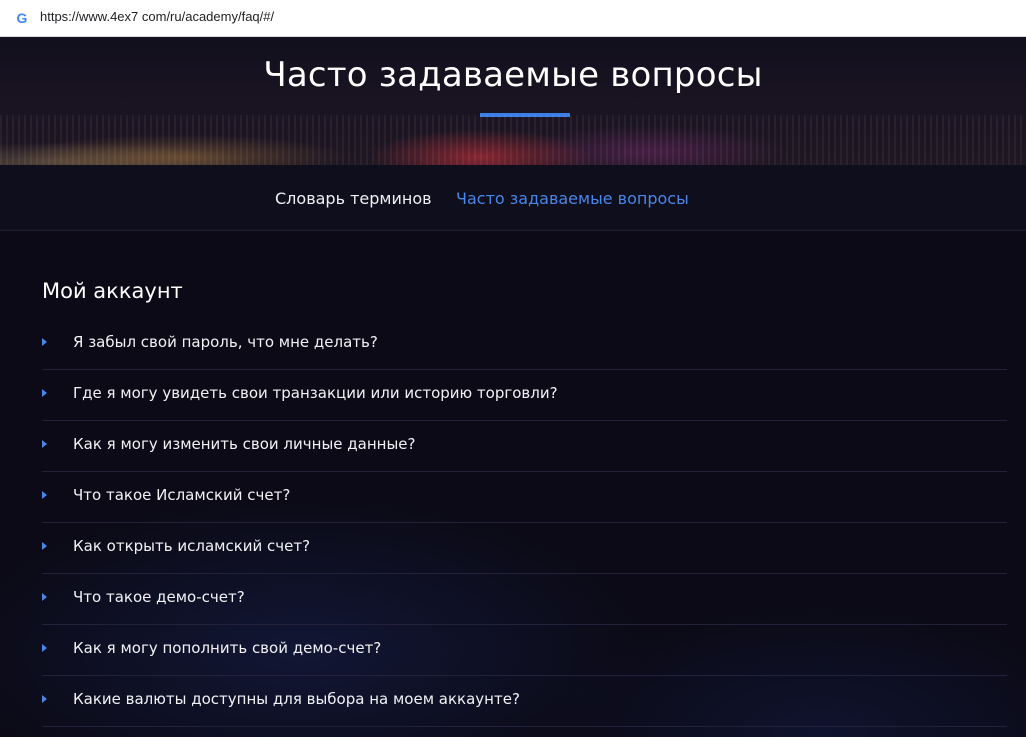  Describe the element at coordinates (524, 599) in the screenshot. I see `faq-item: Что такое демо-счет?` at that location.